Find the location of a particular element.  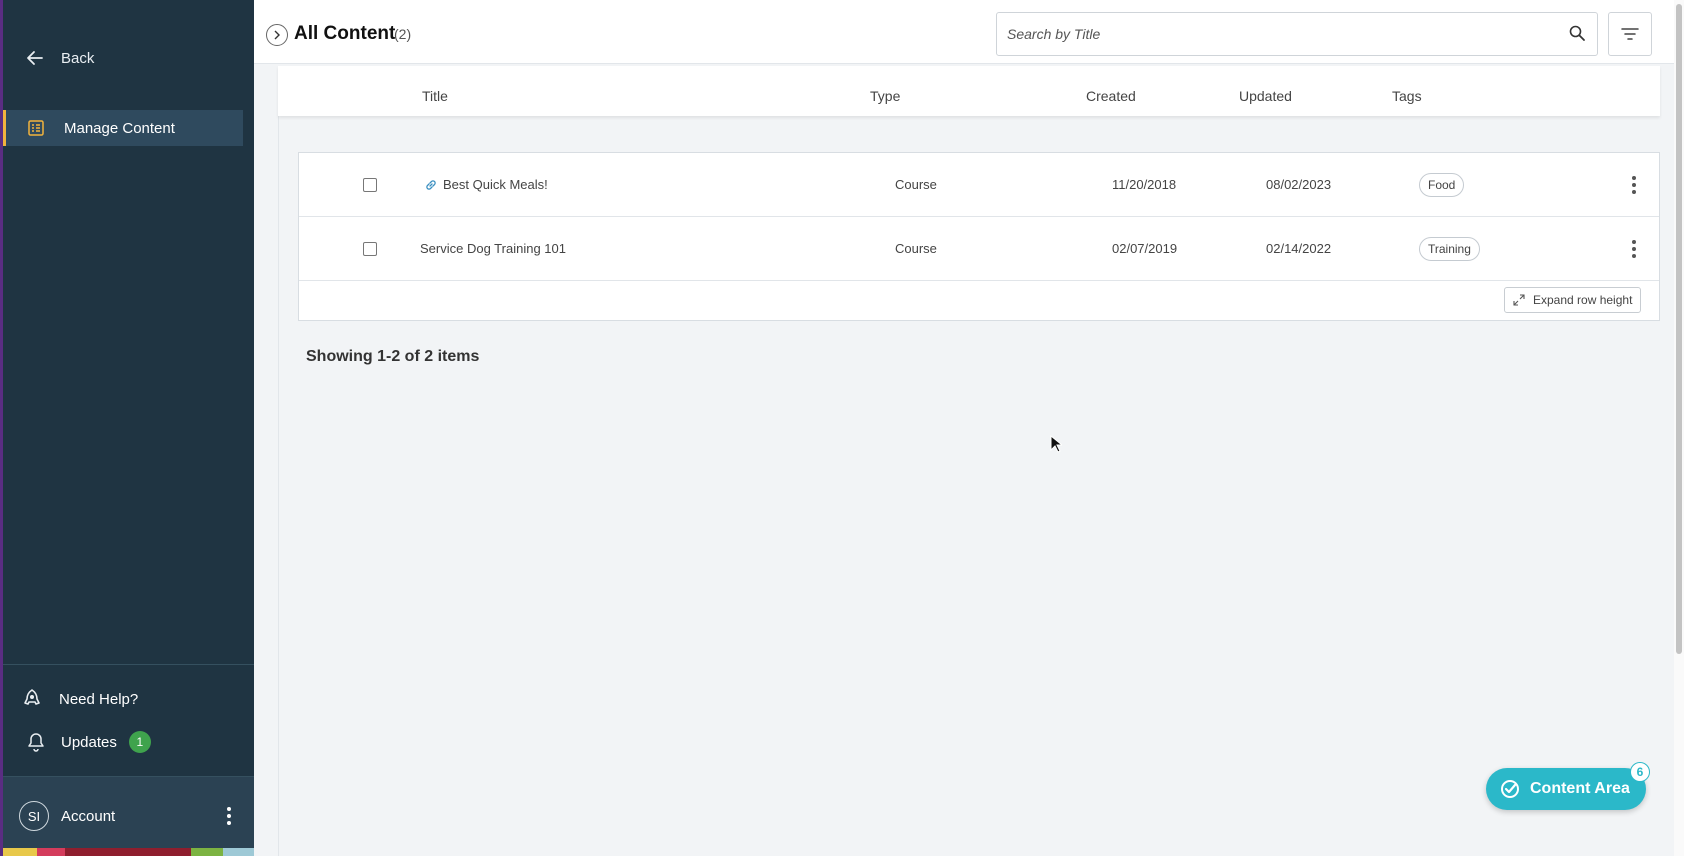

avatar: SI is located at coordinates (34, 816).